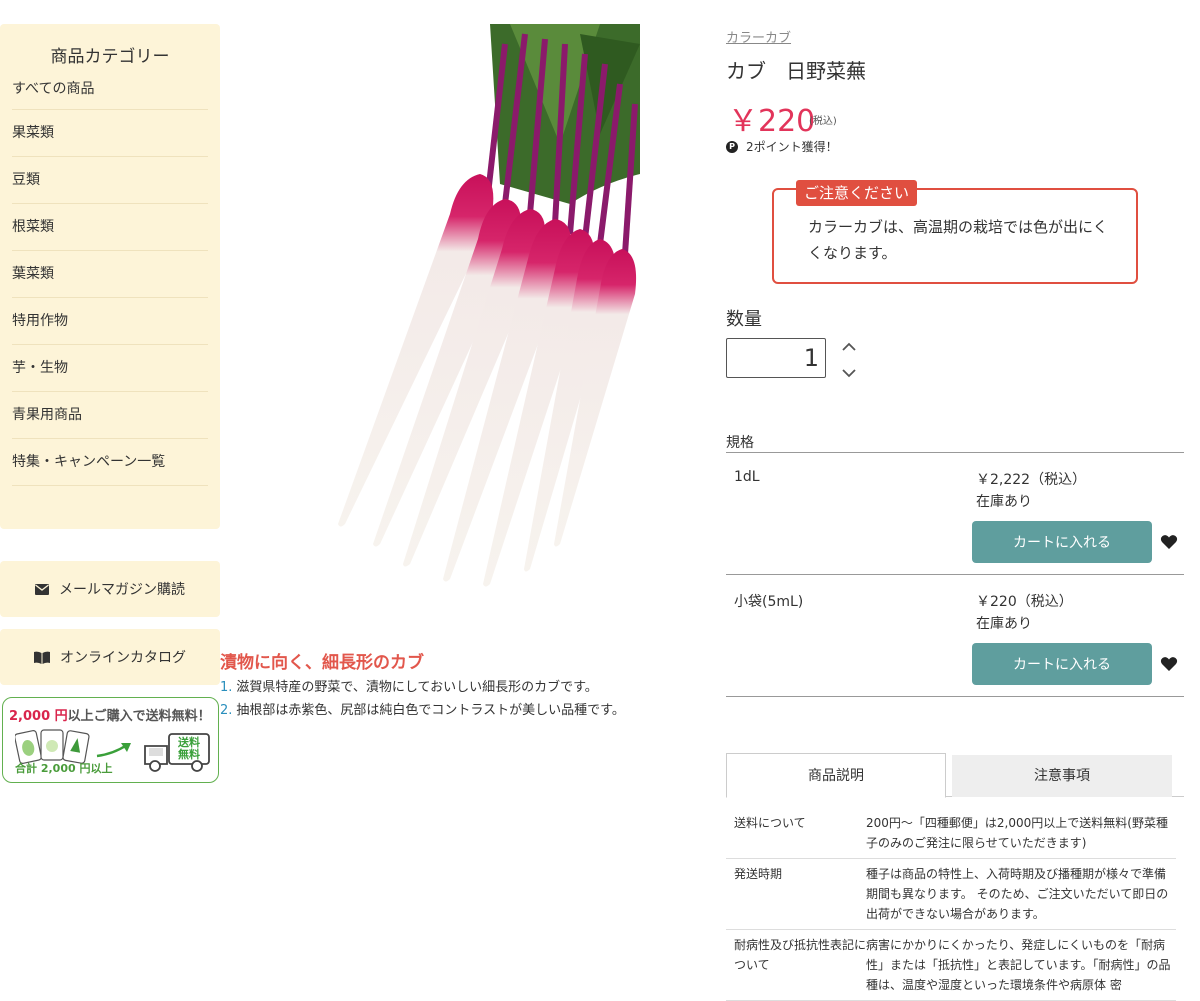 This screenshot has height=1001, width=1200. Describe the element at coordinates (955, 514) in the screenshot. I see `variant-row: 1dL ￥2,222（税込） 在庫あり カートに入れる` at that location.